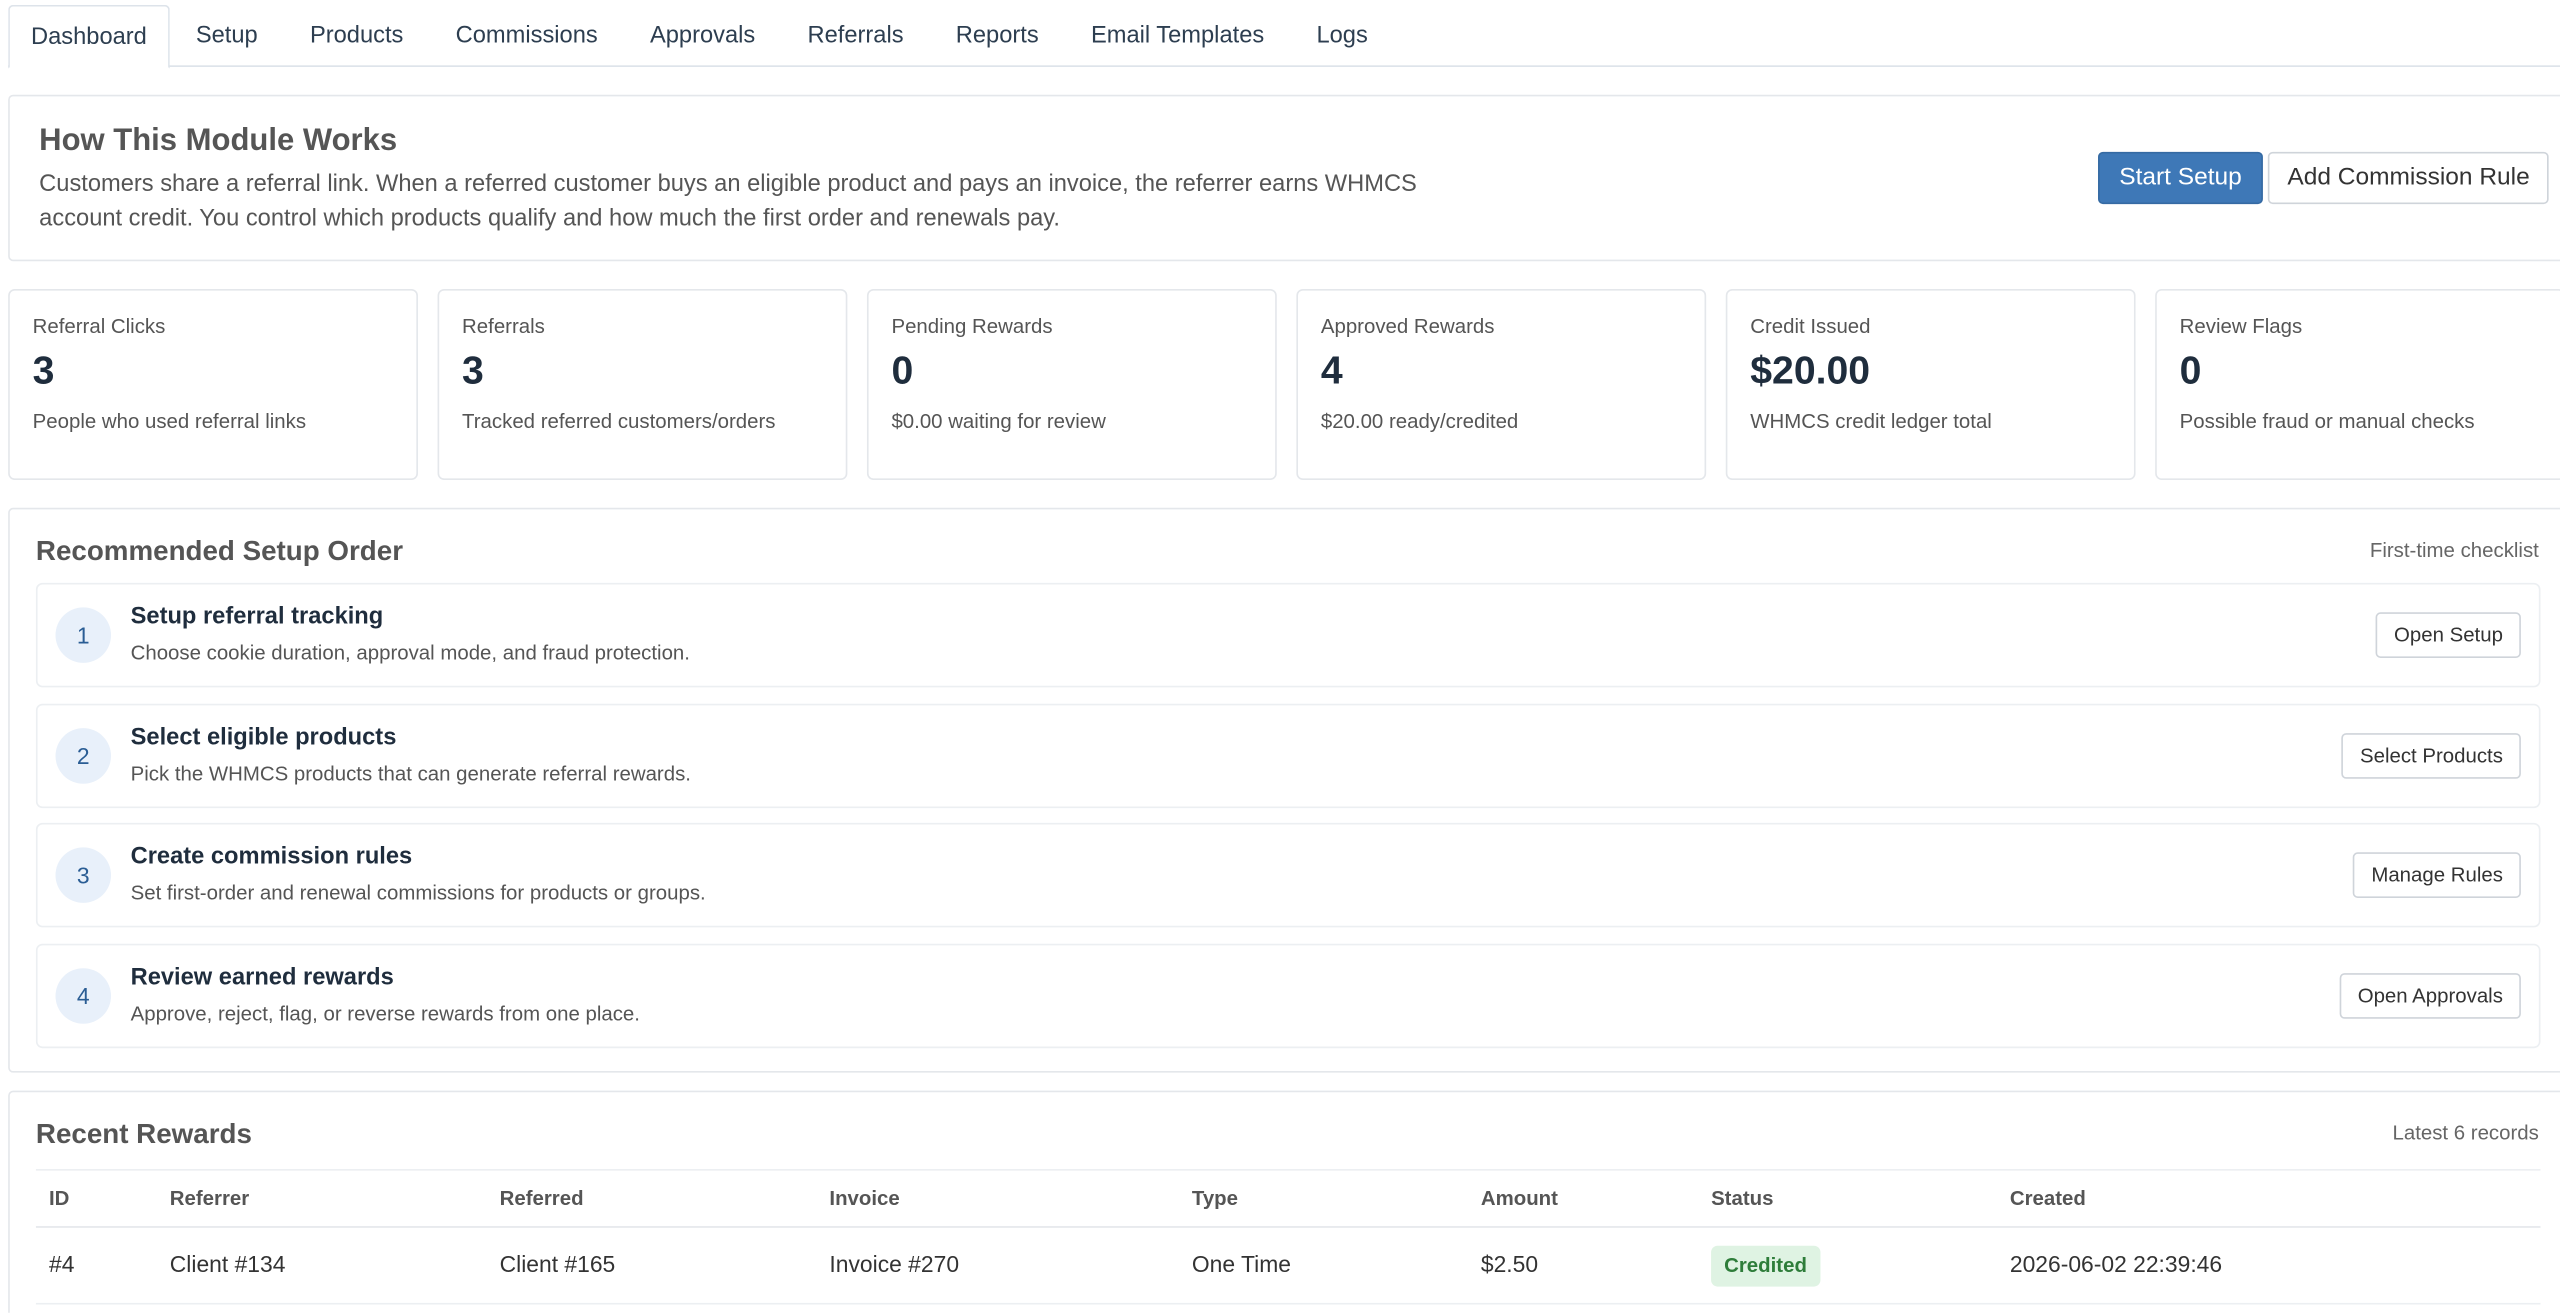  I want to click on tab-logs: Logs, so click(1342, 36).